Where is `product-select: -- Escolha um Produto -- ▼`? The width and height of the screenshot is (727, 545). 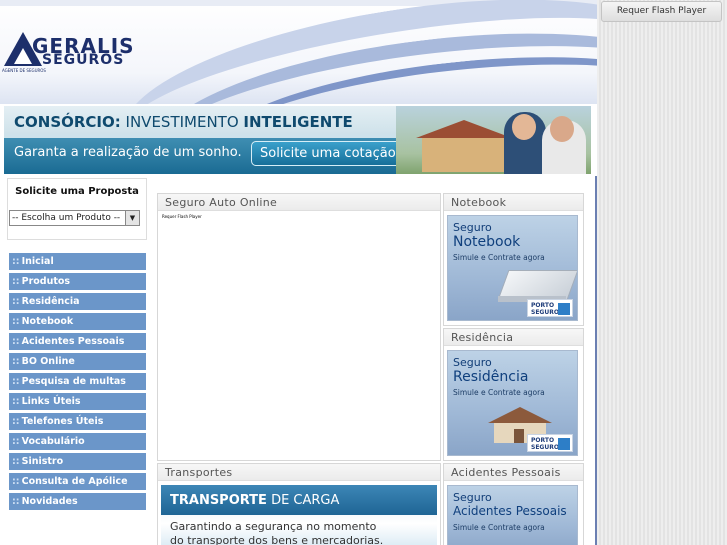 product-select: -- Escolha um Produto -- ▼ is located at coordinates (74, 218).